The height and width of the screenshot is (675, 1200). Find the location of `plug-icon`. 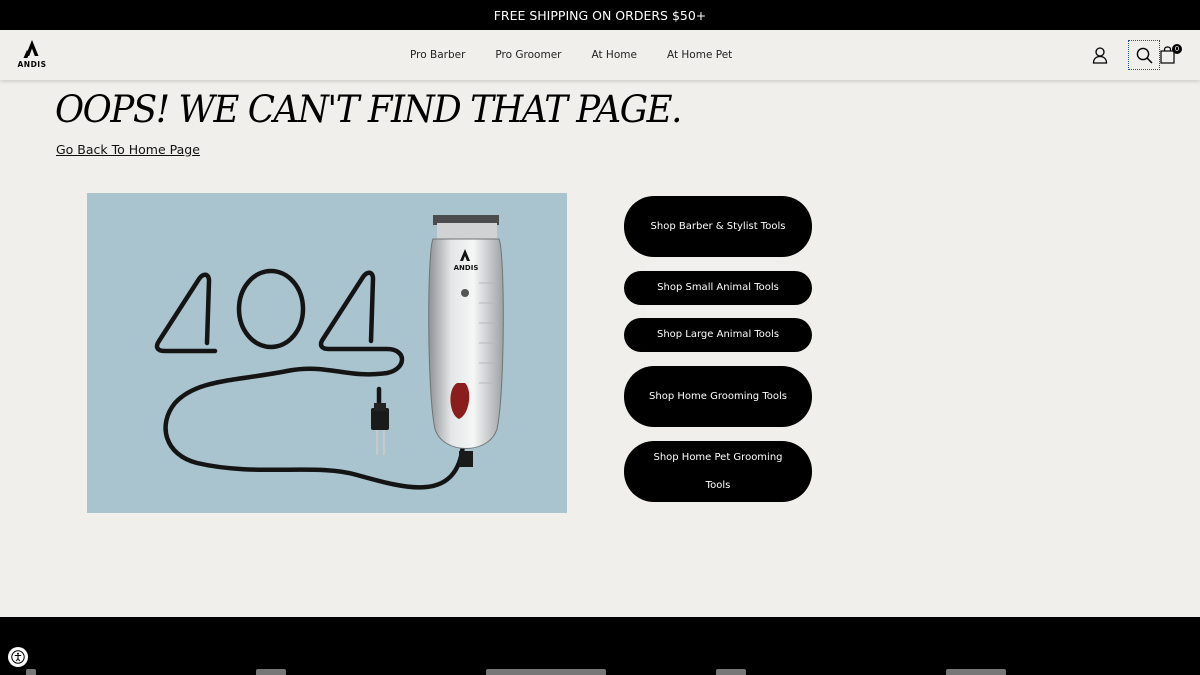

plug-icon is located at coordinates (380, 419).